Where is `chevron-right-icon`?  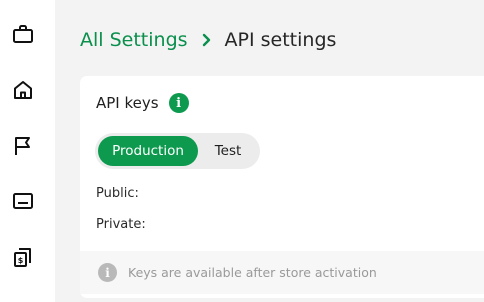
chevron-right-icon is located at coordinates (206, 40).